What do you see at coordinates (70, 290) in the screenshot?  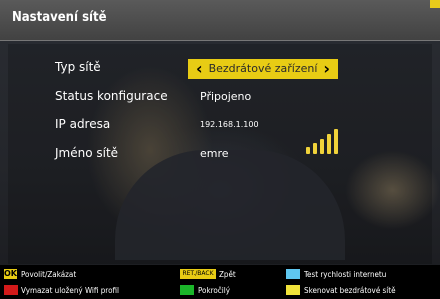 I see `red-key-label: Vymazat uložený Wifi profil` at bounding box center [70, 290].